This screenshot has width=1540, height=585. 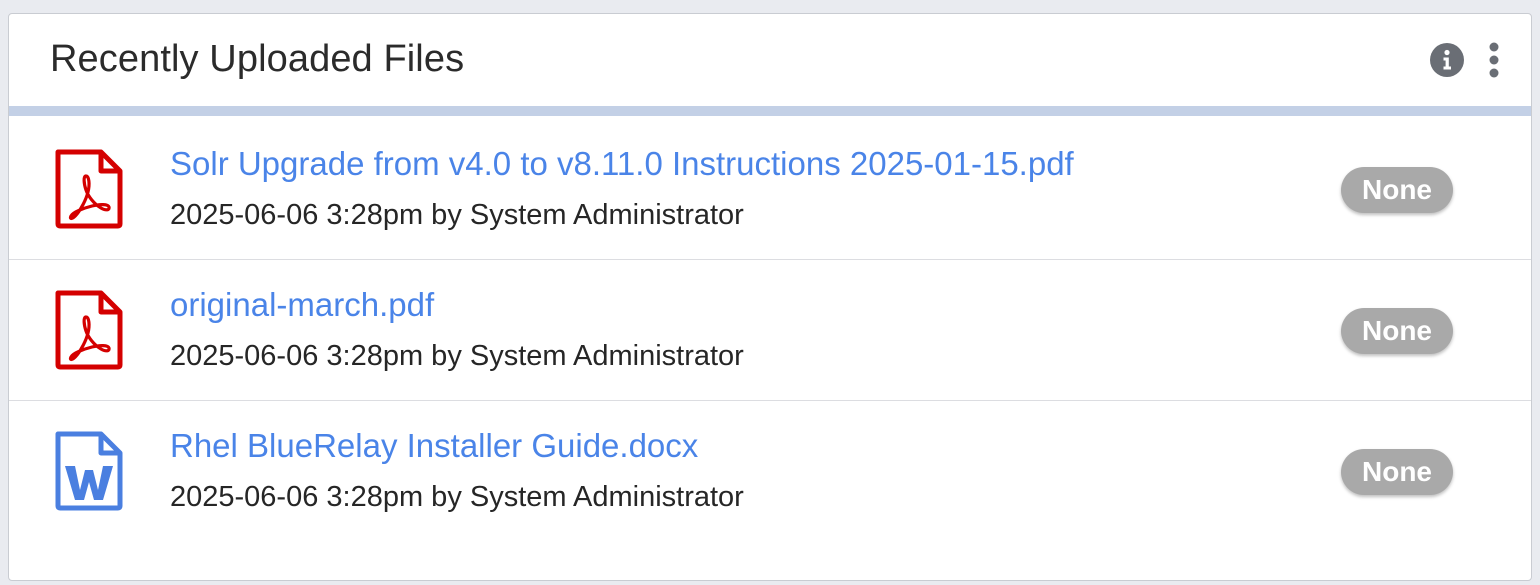 I want to click on file-name-link: Rhel BlueRelay Installer Guide.docx, so click(x=434, y=446).